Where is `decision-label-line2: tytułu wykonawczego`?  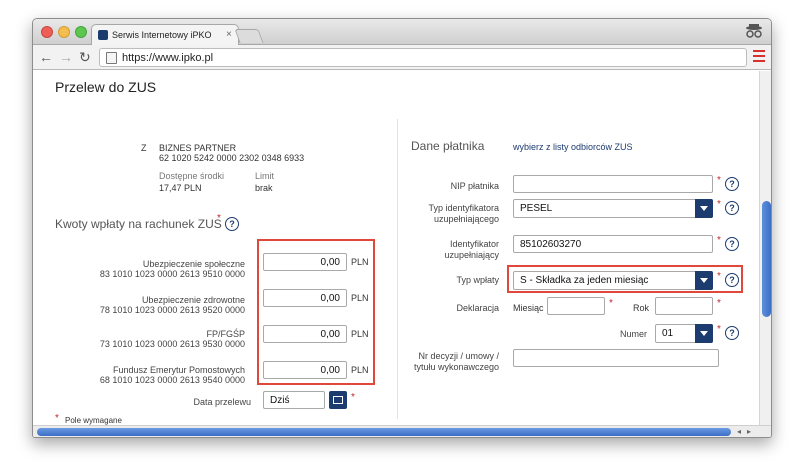 decision-label-line2: tytułu wykonawczego is located at coordinates (456, 367).